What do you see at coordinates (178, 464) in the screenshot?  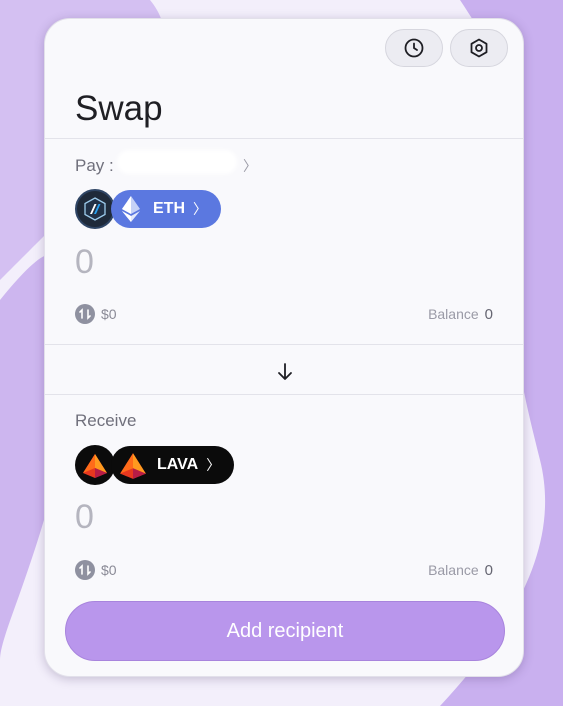 I see `token-symbol: LAVA` at bounding box center [178, 464].